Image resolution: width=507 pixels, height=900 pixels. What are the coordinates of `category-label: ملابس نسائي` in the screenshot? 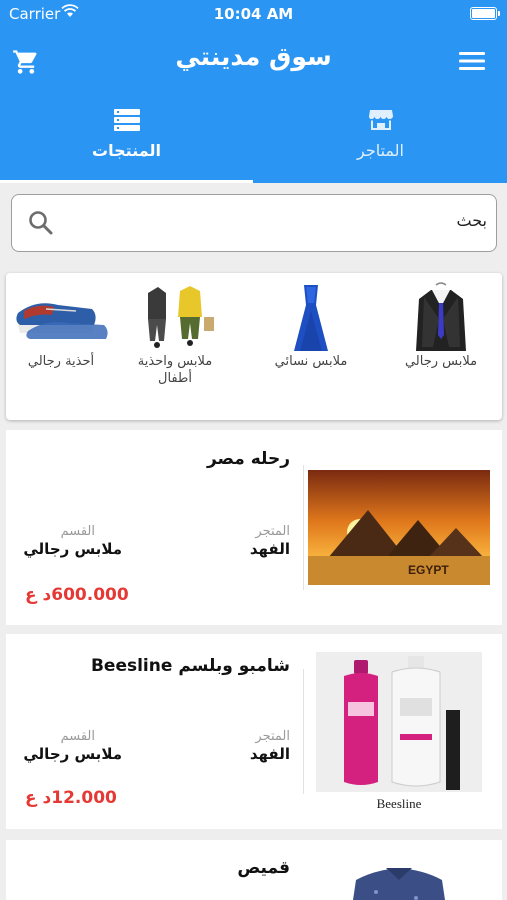 It's located at (311, 361).